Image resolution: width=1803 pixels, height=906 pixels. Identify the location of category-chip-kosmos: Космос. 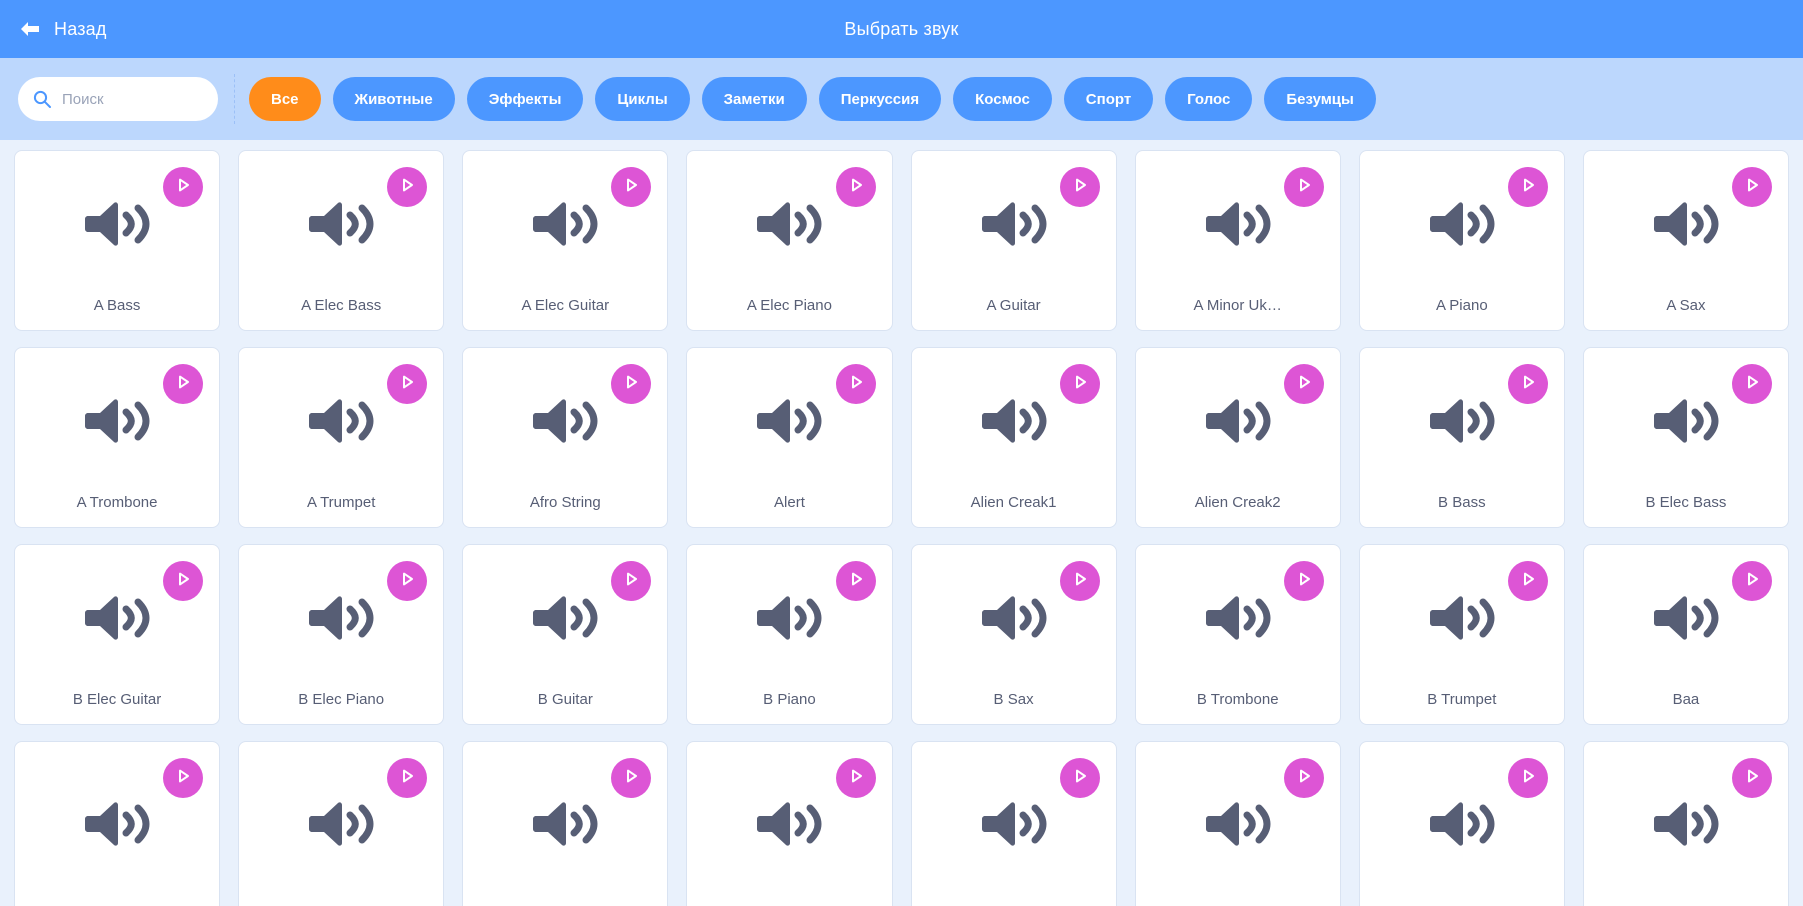
(1002, 99).